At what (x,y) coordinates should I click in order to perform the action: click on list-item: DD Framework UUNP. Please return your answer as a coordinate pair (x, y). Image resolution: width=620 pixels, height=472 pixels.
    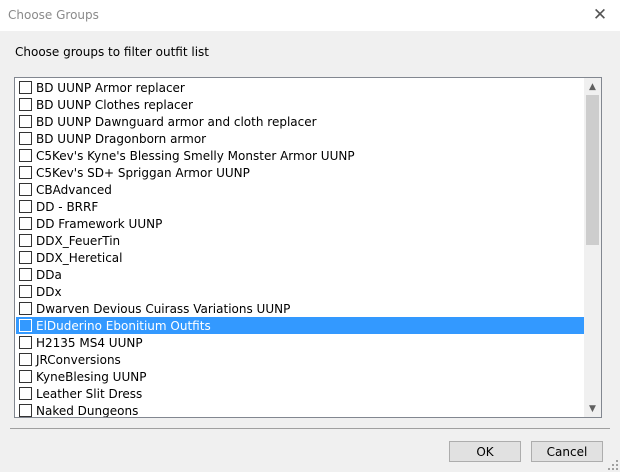
    Looking at the image, I should click on (300, 223).